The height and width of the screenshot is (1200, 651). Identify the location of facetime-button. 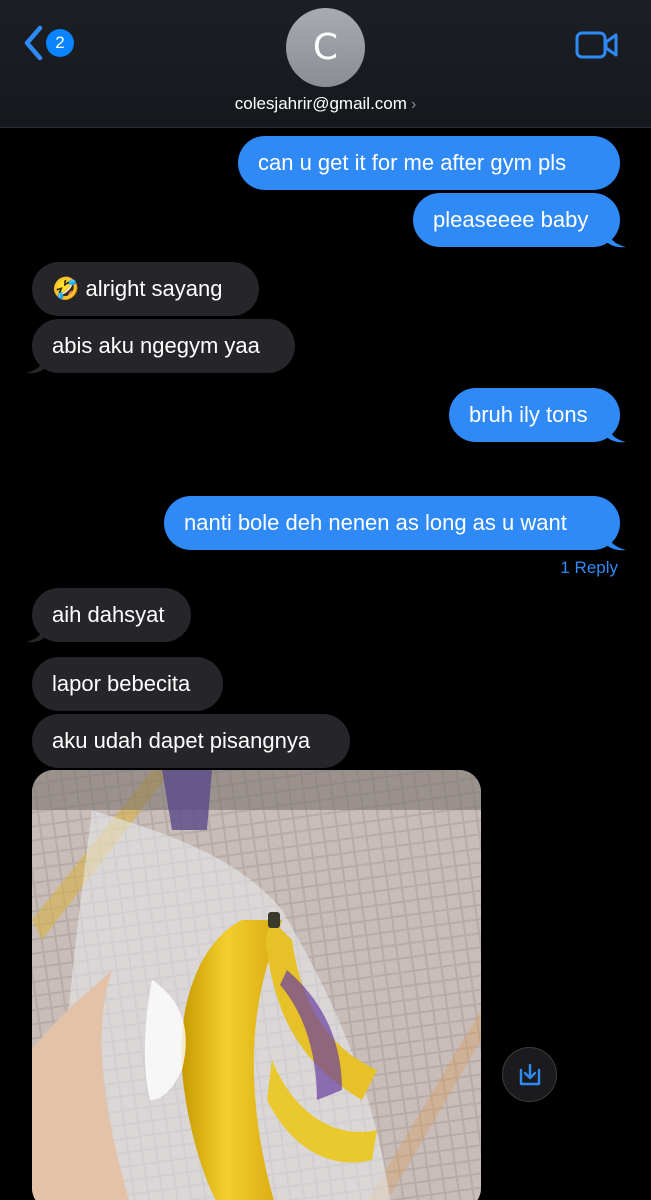
(597, 47).